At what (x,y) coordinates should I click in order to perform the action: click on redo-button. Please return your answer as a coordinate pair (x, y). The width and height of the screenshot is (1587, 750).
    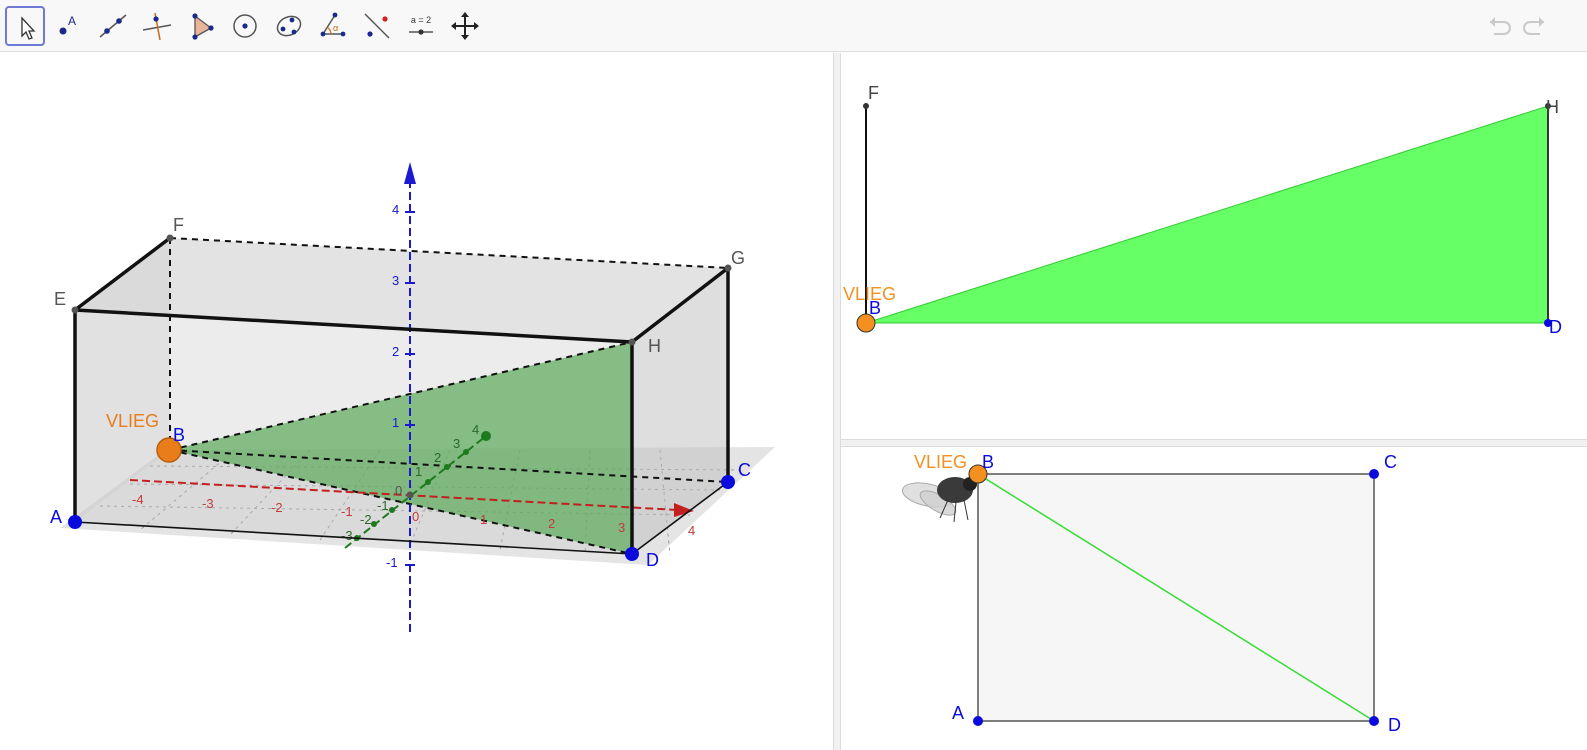
    Looking at the image, I should click on (1536, 26).